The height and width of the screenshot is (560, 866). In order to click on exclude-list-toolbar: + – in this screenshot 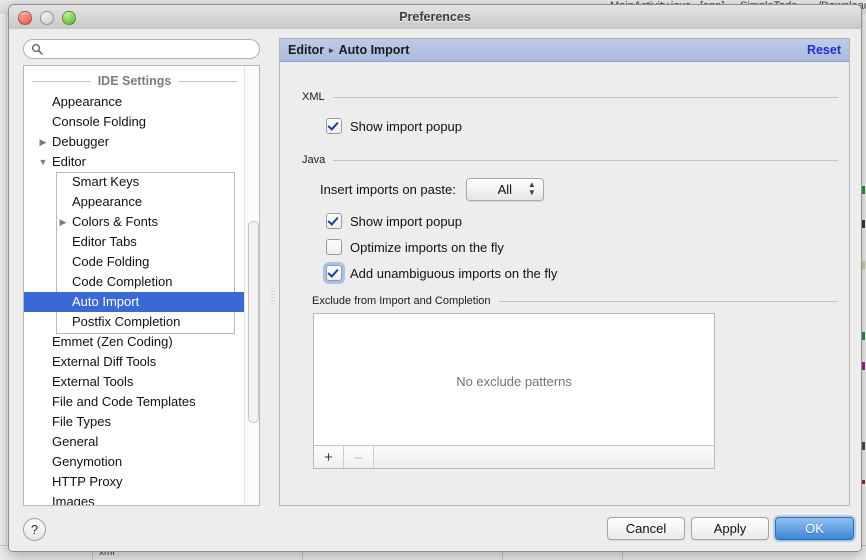, I will do `click(514, 456)`.